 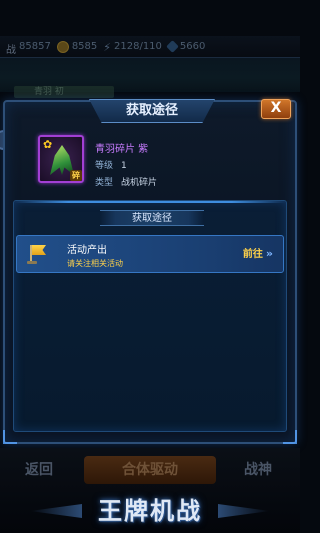 I want to click on type-value: 战机碎片, so click(x=139, y=183).